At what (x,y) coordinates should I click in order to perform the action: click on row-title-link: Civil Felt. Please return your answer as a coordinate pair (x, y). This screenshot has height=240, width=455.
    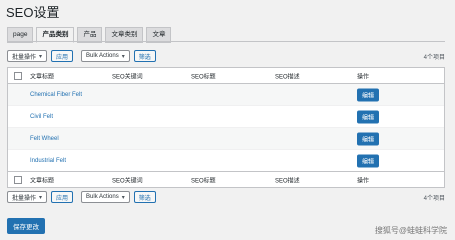
    Looking at the image, I should click on (41, 117).